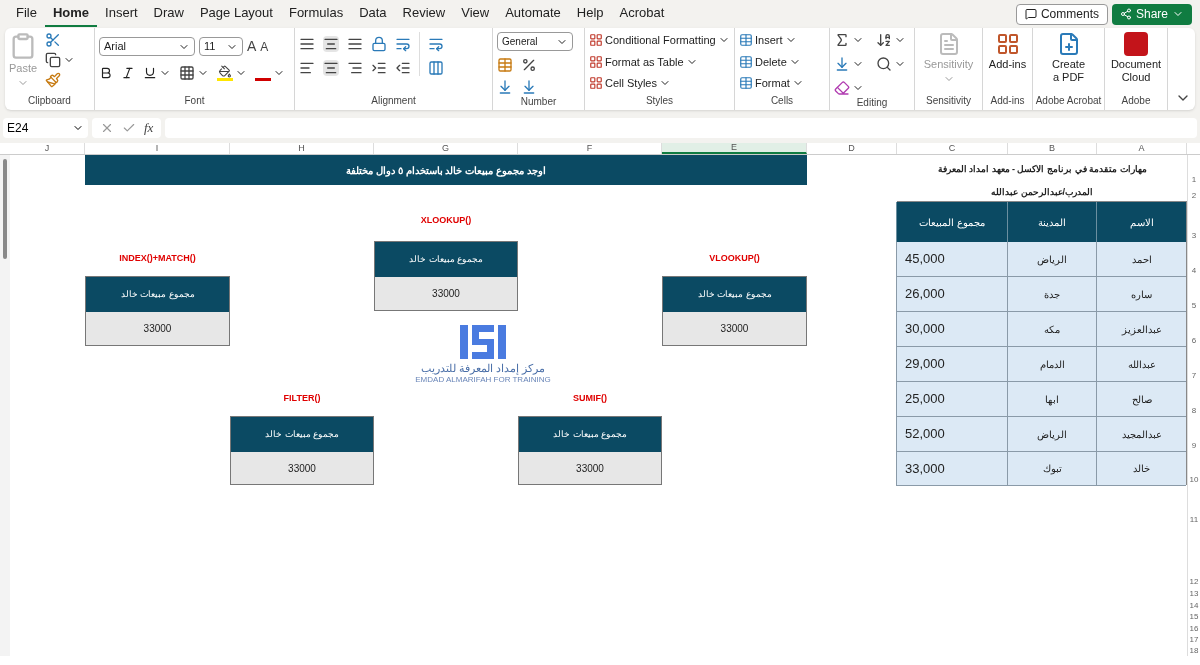 This screenshot has height=665, width=1200. What do you see at coordinates (483, 368) in the screenshot?
I see `logo-arabic-text: مركز إمداد المعرفة للتدريب` at bounding box center [483, 368].